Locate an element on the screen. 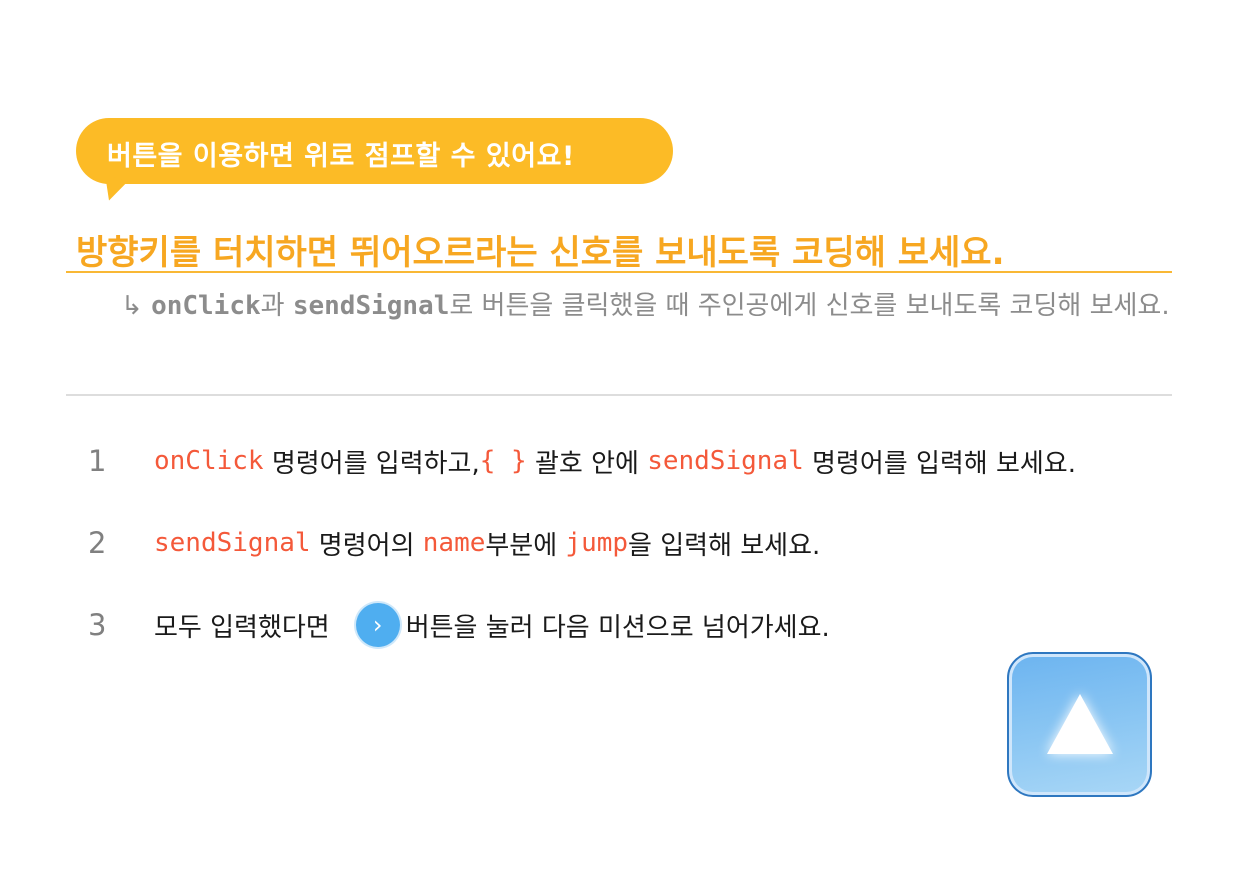  step-number: 2 is located at coordinates (97, 543).